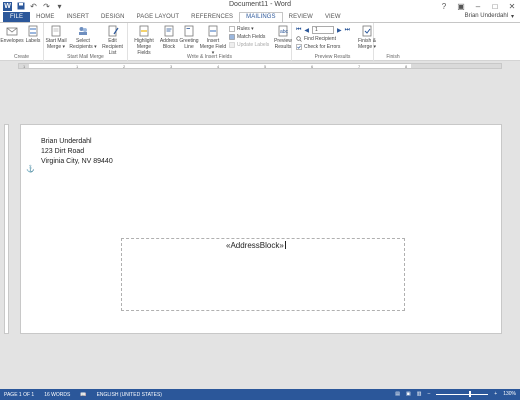 This screenshot has height=400, width=520. I want to click on finish-merge-label: Finish & Merge ▾, so click(367, 44).